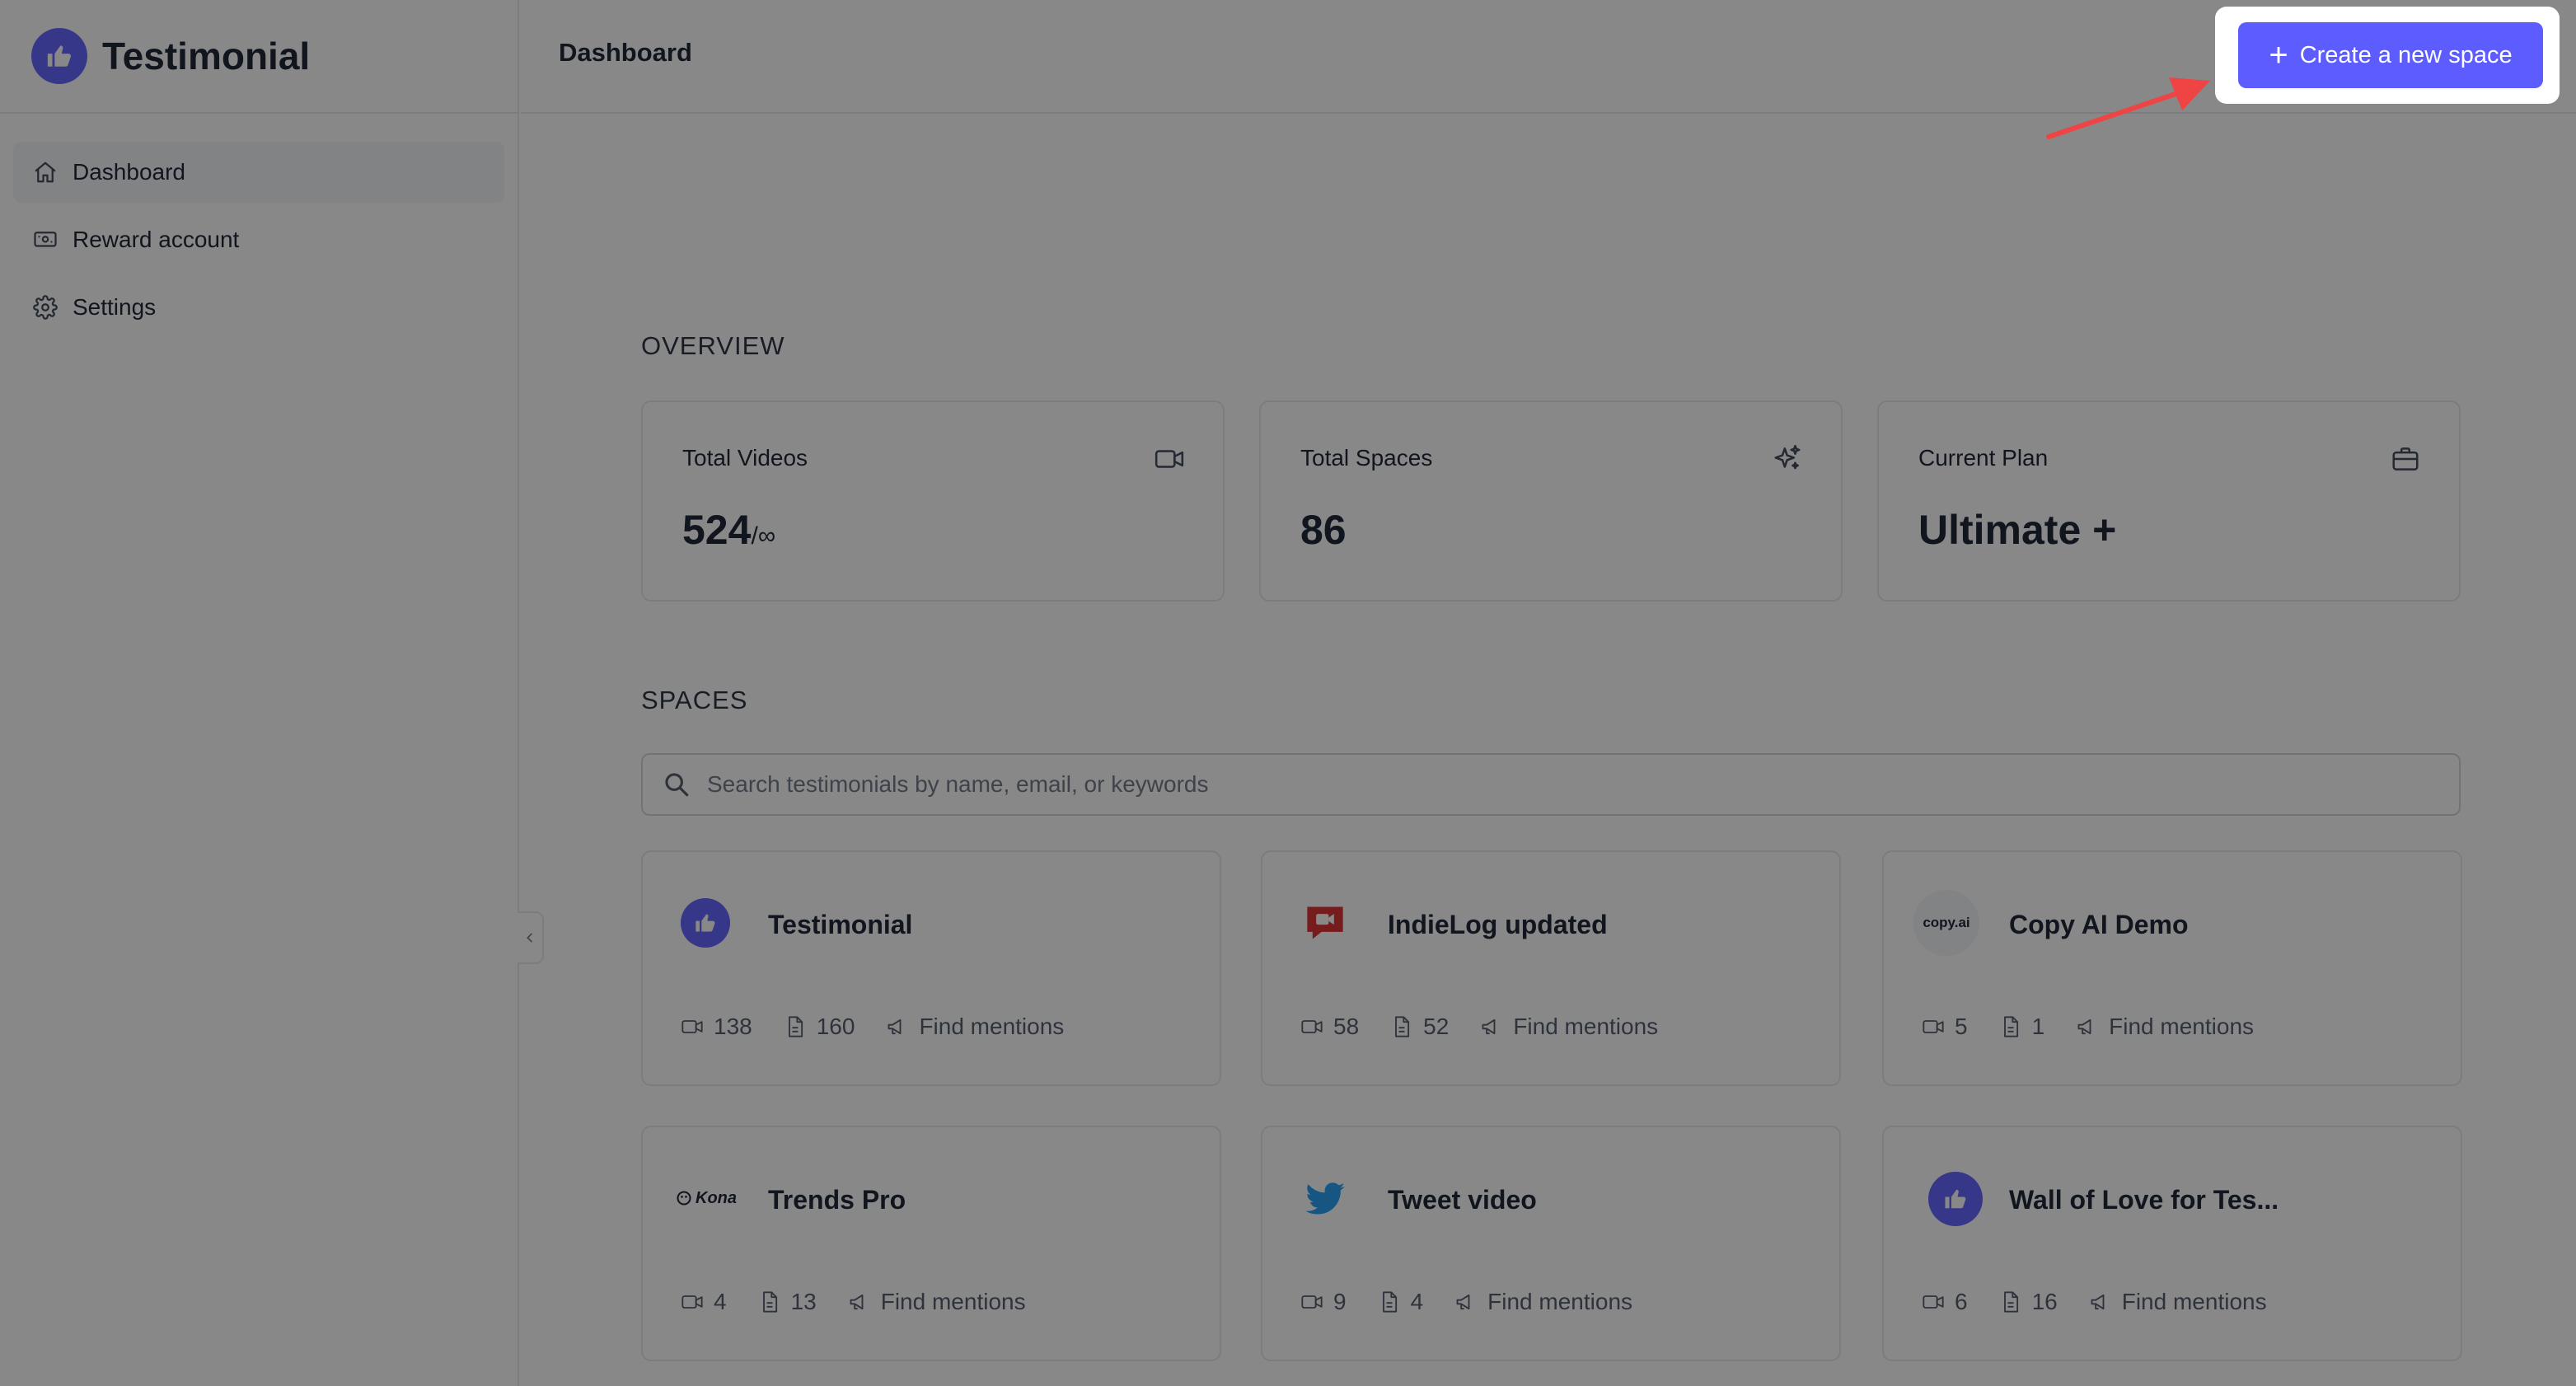  What do you see at coordinates (1325, 923) in the screenshot?
I see `indielog-logo-icon` at bounding box center [1325, 923].